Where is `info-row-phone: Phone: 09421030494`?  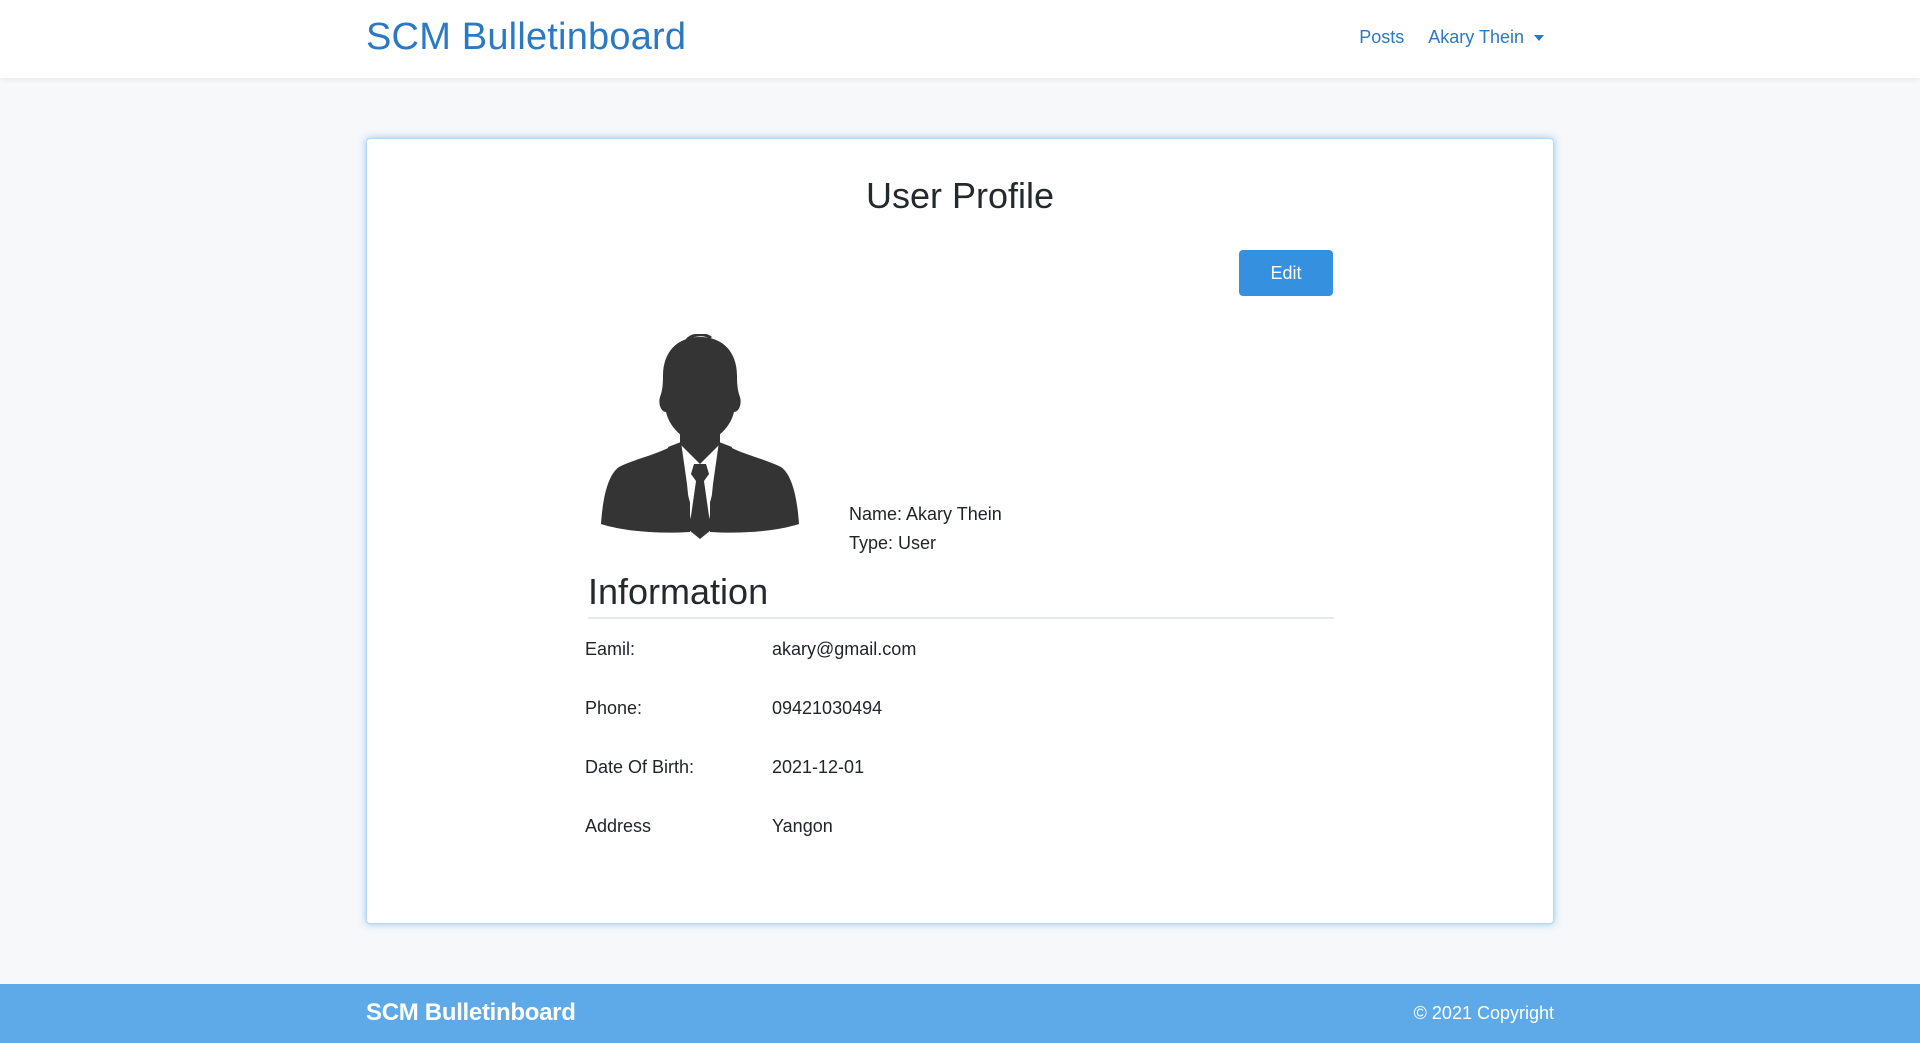 info-row-phone: Phone: 09421030494 is located at coordinates (960, 727).